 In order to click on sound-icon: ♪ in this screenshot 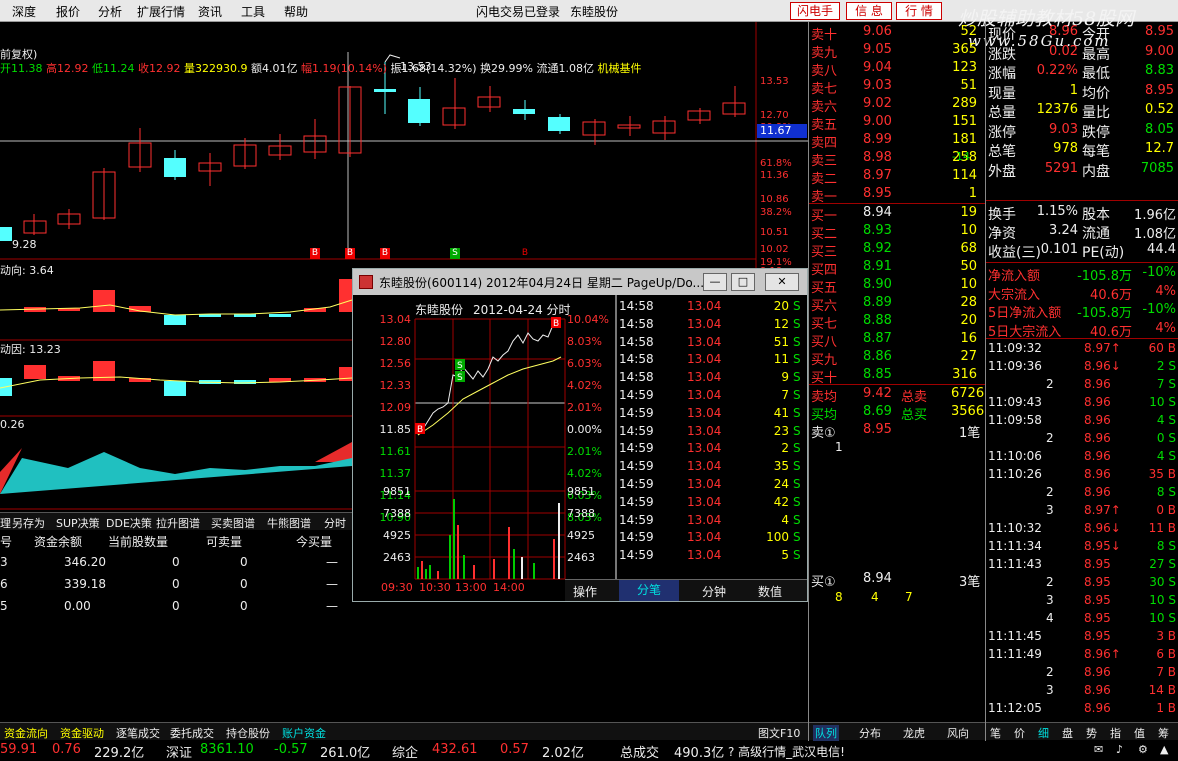, I will do `click(1119, 749)`.